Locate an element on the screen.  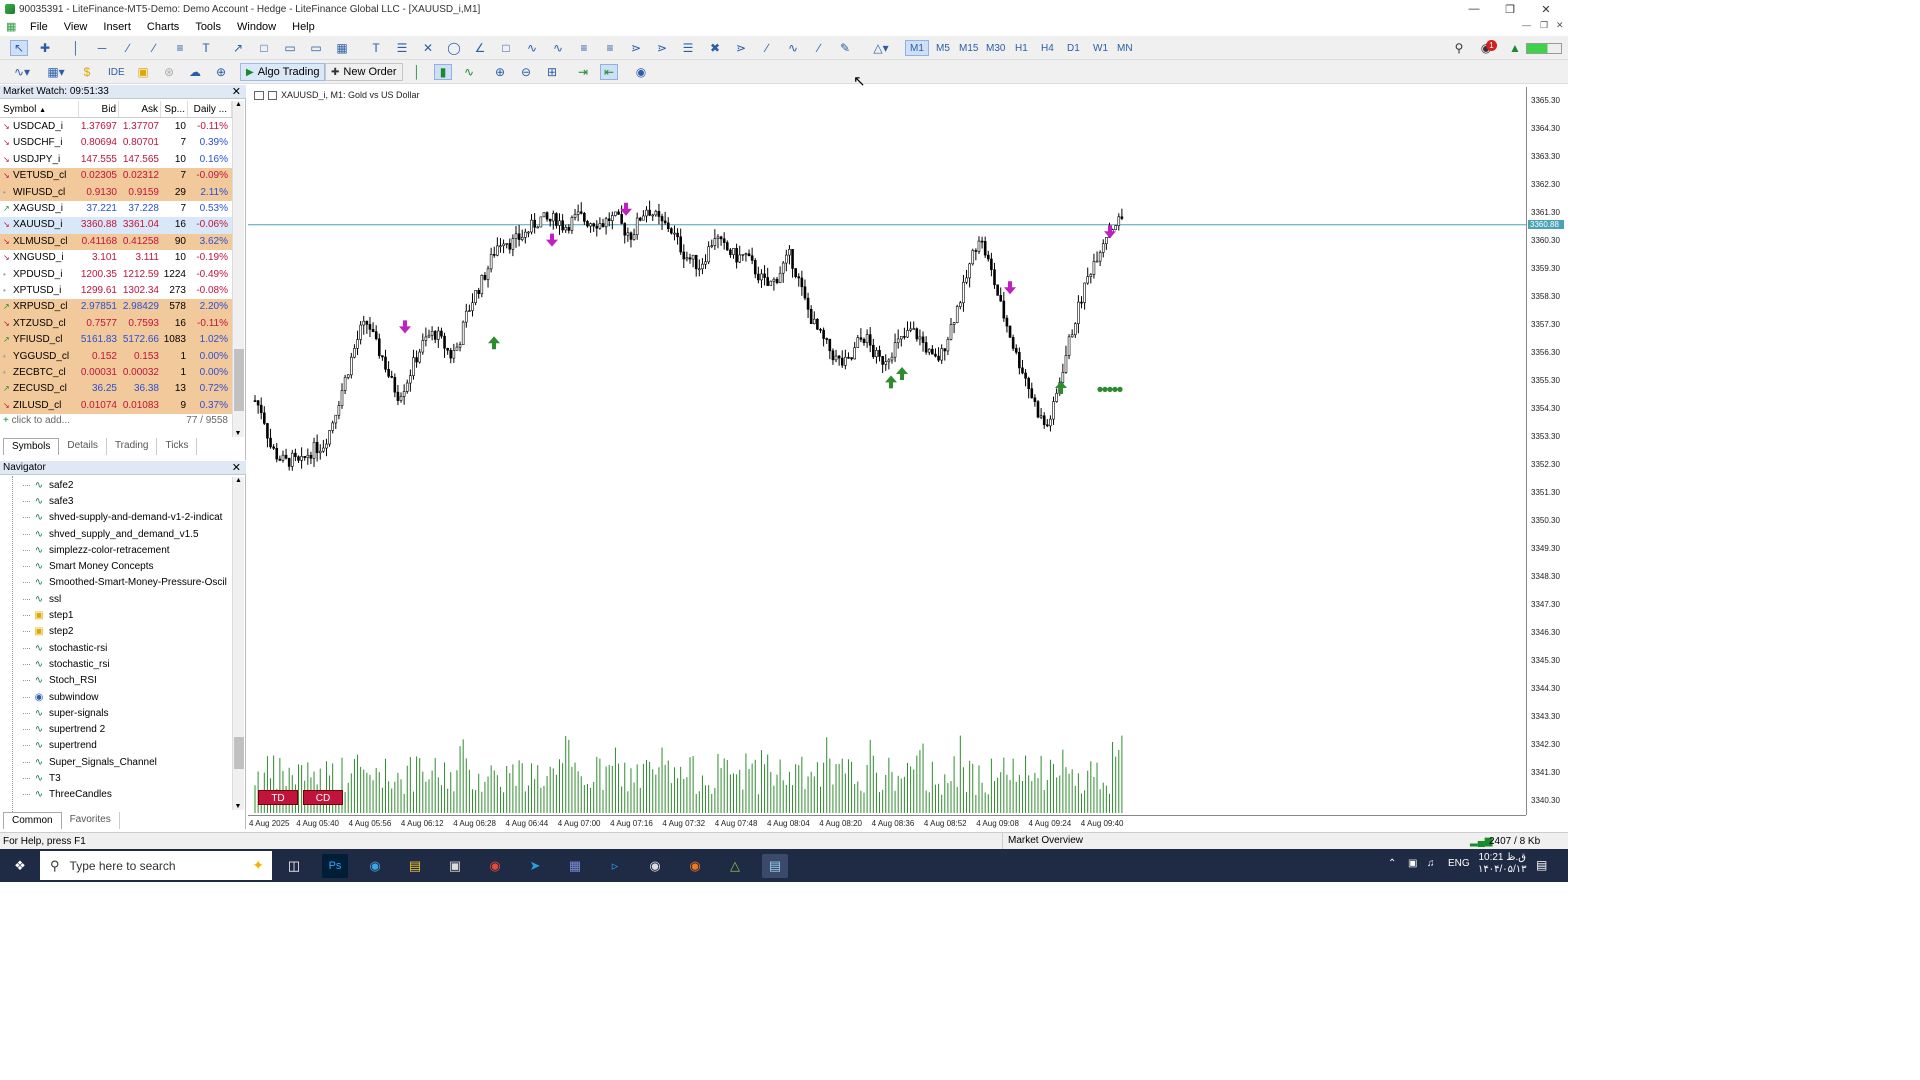
navigator-item: ∿ safe3 is located at coordinates (127, 501).